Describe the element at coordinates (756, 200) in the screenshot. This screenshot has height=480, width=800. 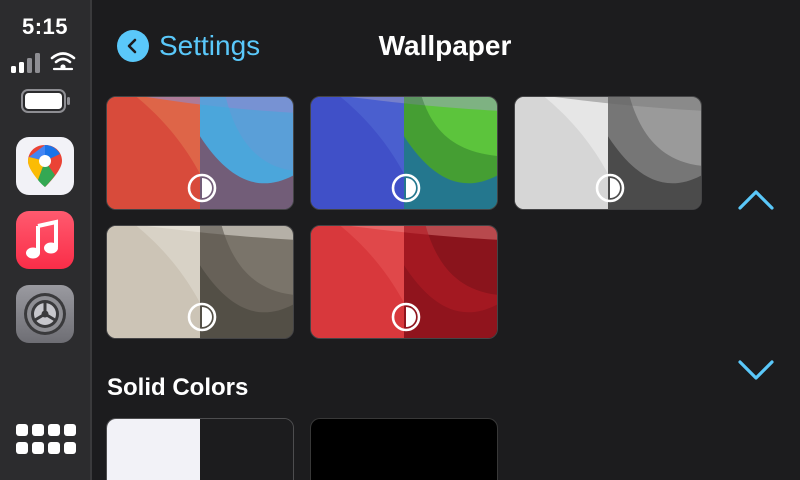
I see `chevron-up-icon` at that location.